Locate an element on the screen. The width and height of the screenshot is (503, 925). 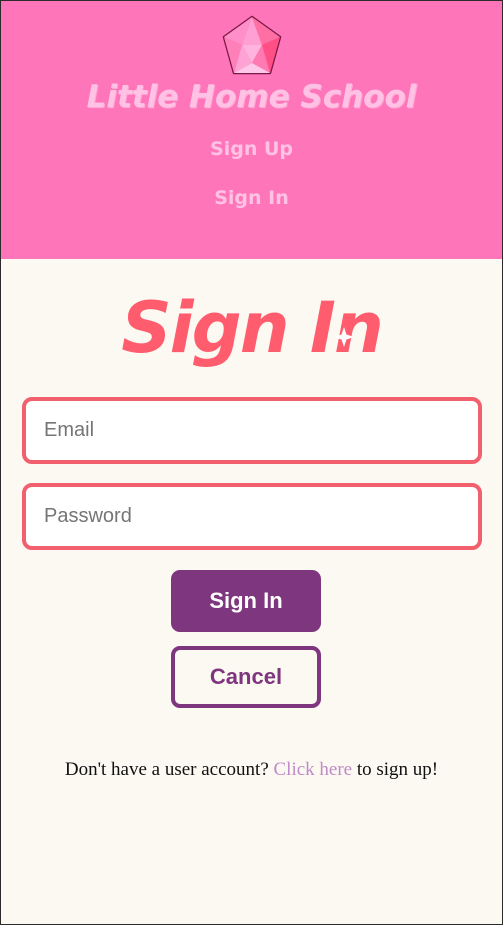
page-title: Sign In is located at coordinates (252, 328).